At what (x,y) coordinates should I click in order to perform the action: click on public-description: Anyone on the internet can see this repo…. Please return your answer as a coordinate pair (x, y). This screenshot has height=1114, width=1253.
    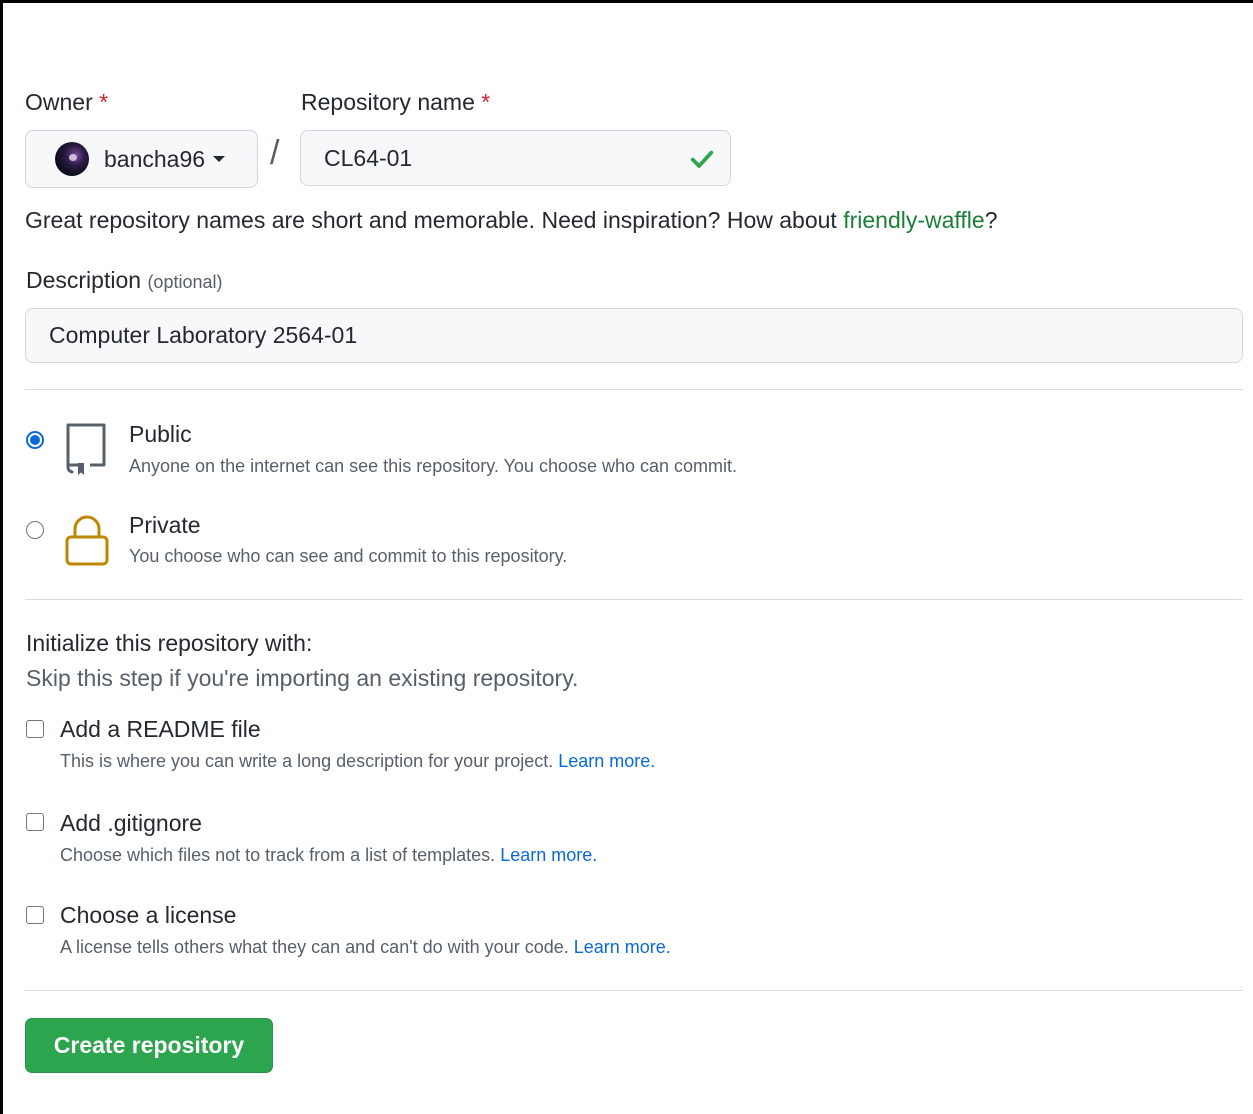
    Looking at the image, I should click on (433, 466).